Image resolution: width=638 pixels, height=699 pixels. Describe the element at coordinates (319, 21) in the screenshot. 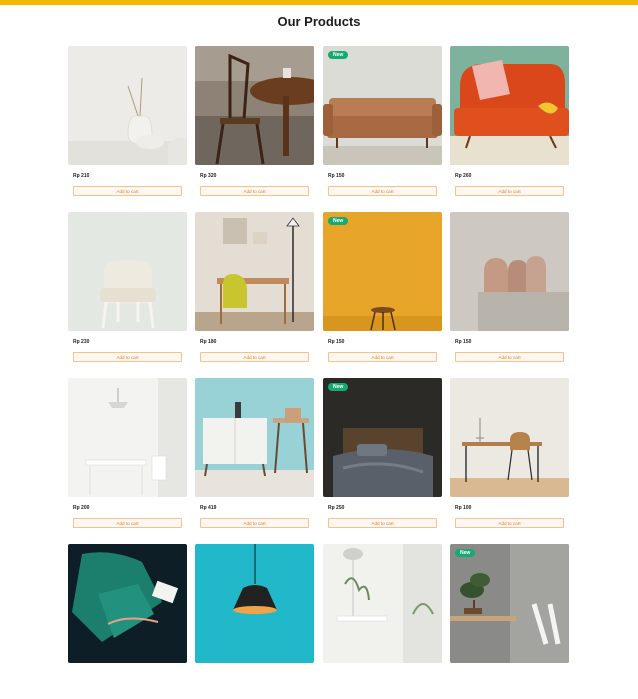

I see `page-title: Our Products` at that location.